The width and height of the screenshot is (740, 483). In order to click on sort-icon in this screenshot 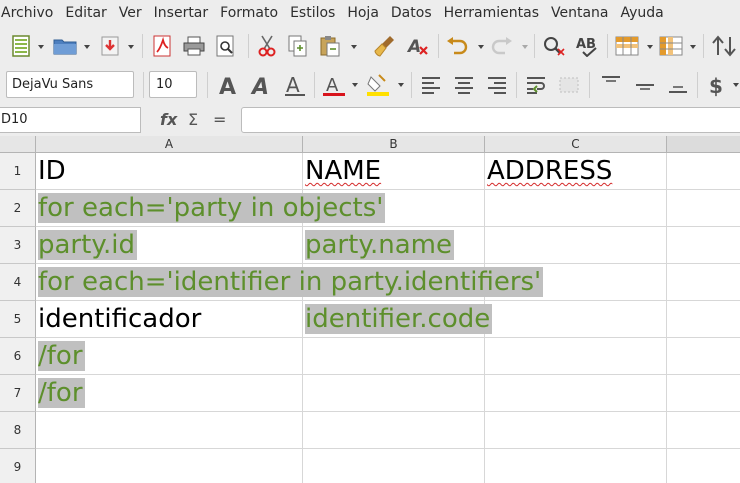, I will do `click(724, 46)`.